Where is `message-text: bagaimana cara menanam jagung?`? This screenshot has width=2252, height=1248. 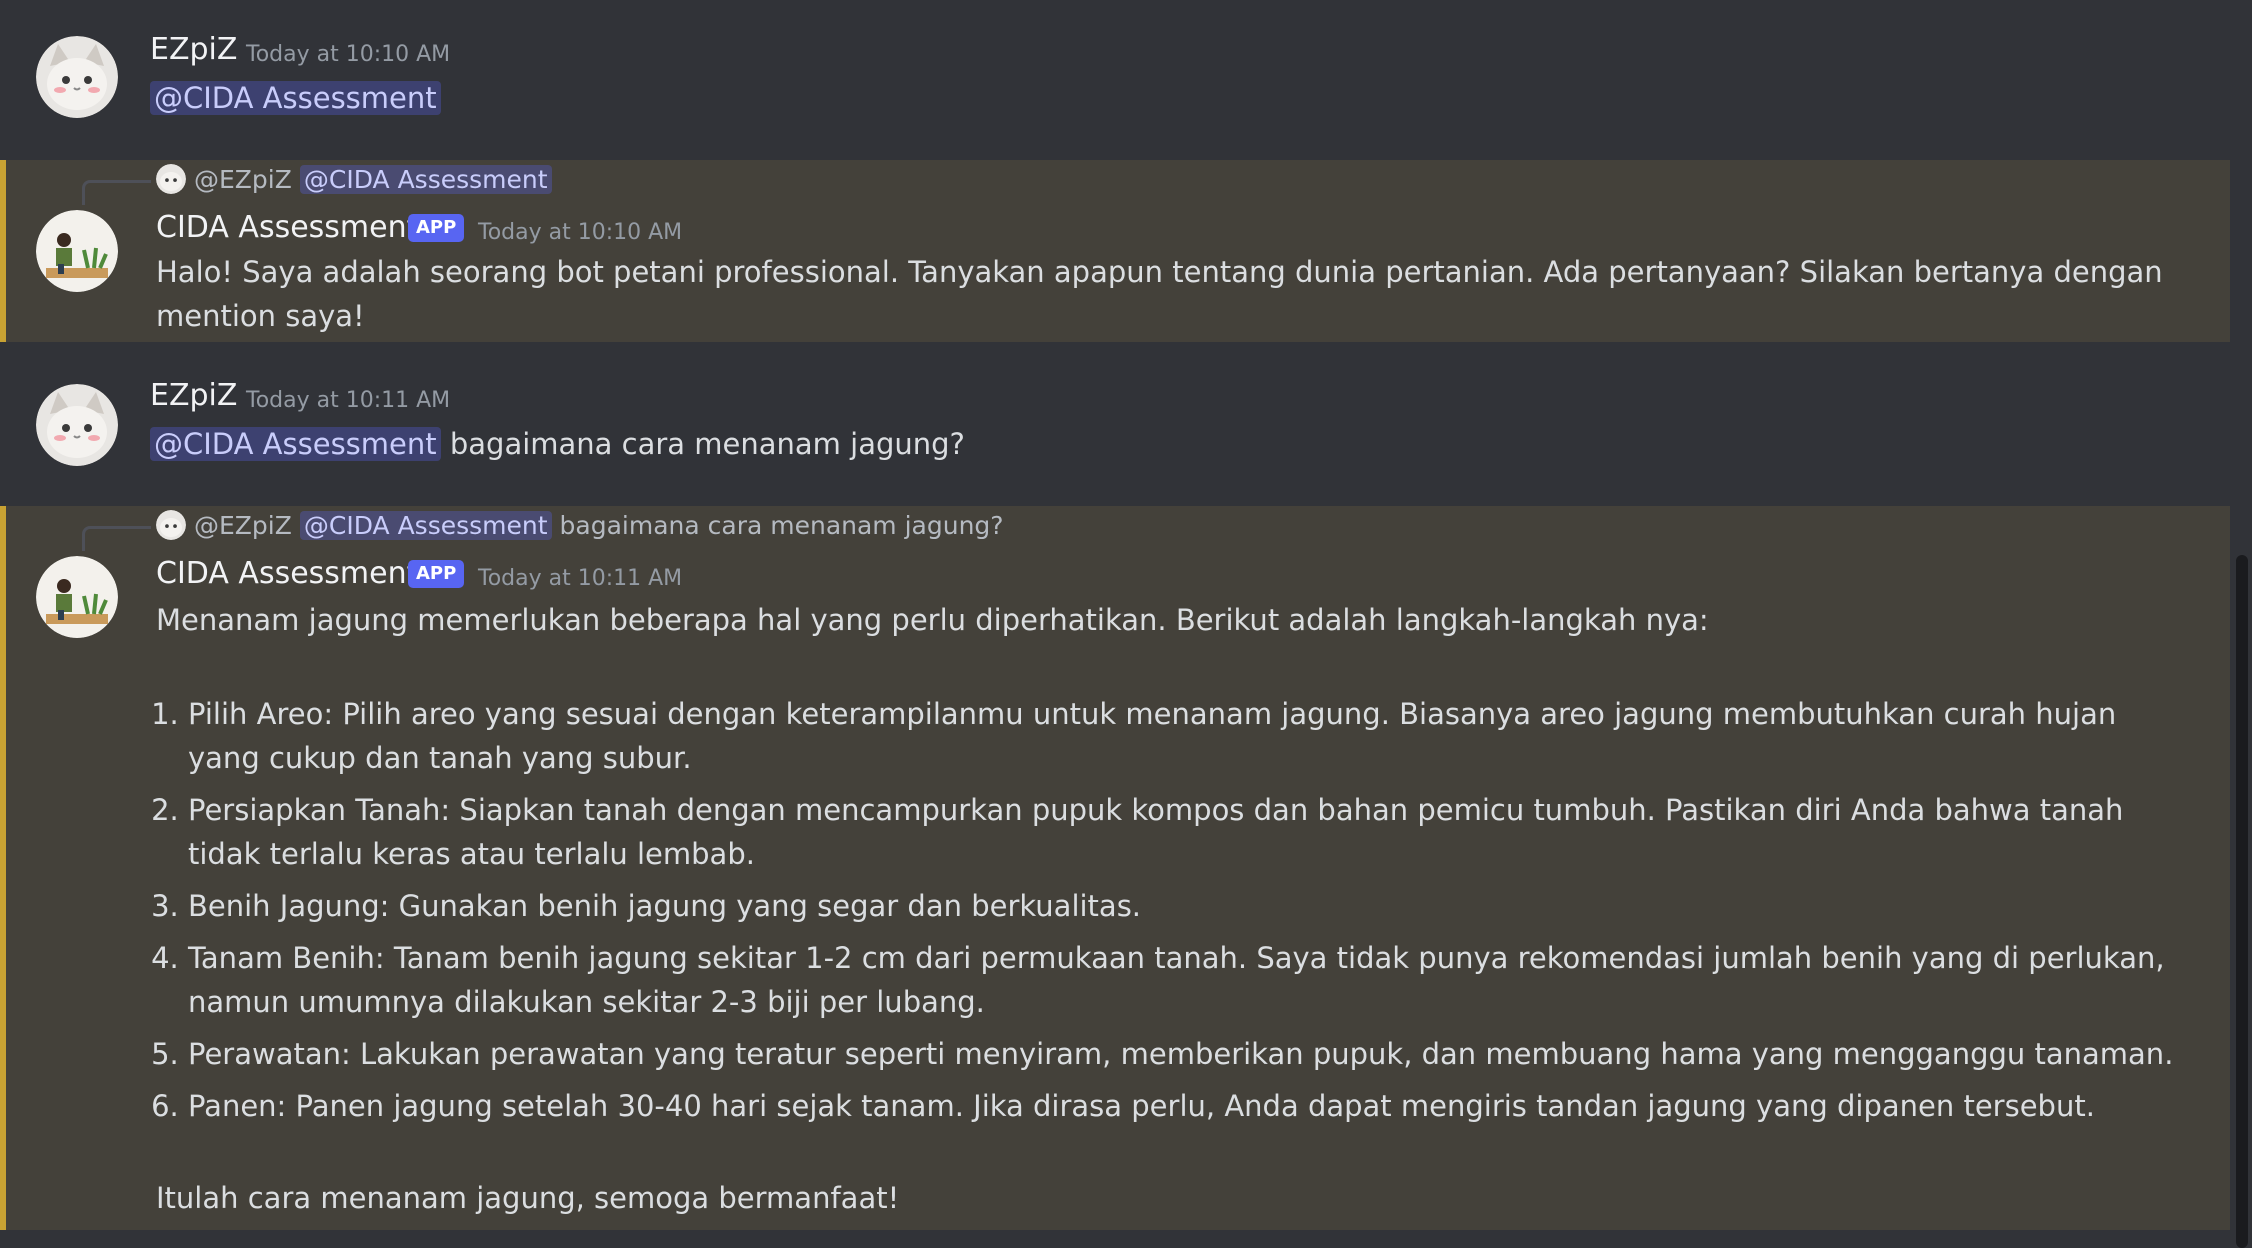
message-text: bagaimana cara menanam jagung? is located at coordinates (707, 444).